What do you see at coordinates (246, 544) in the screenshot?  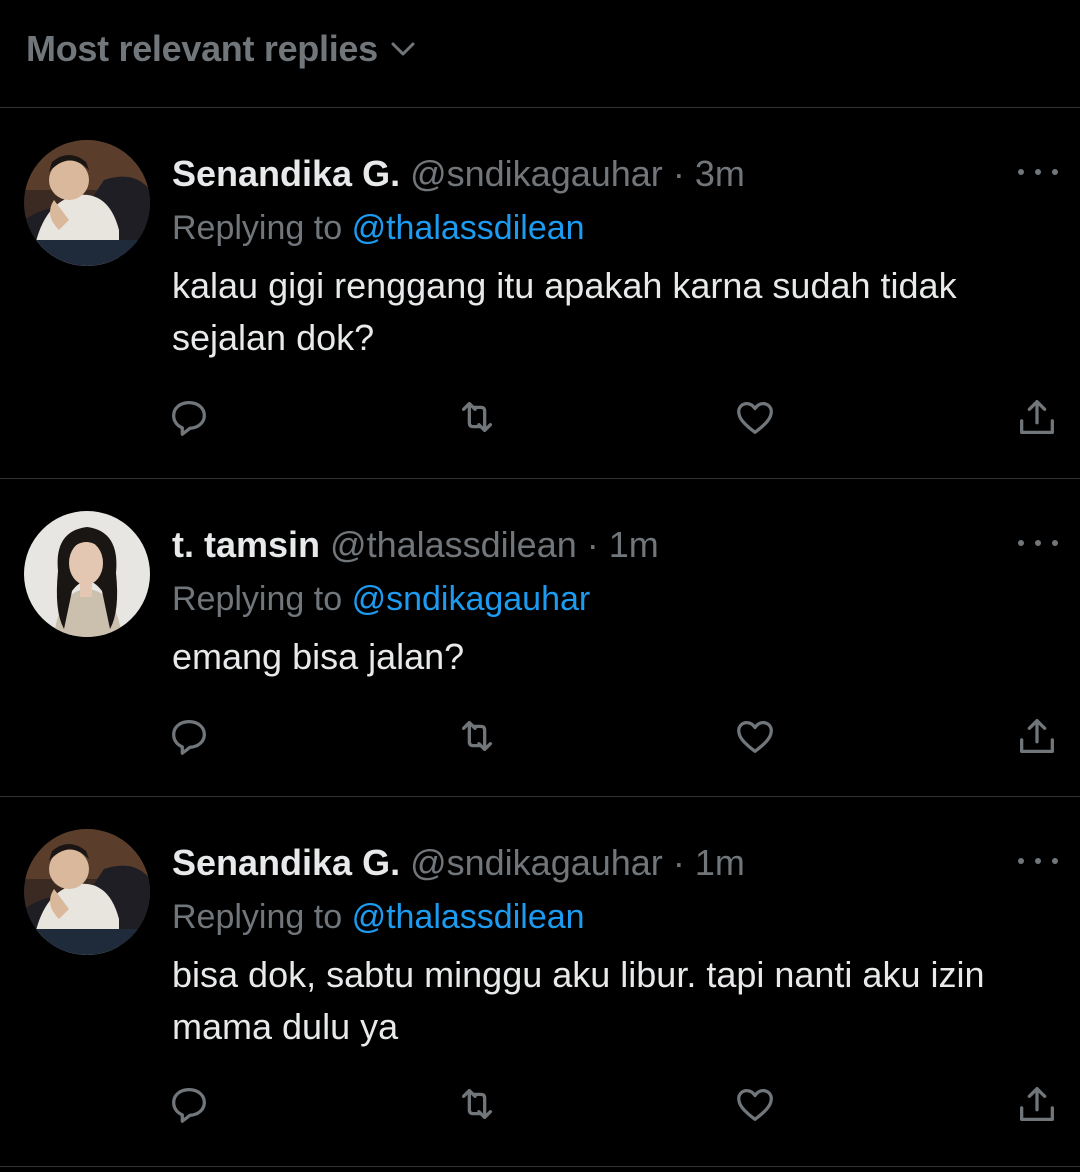 I see `display-name: t. tamsin` at bounding box center [246, 544].